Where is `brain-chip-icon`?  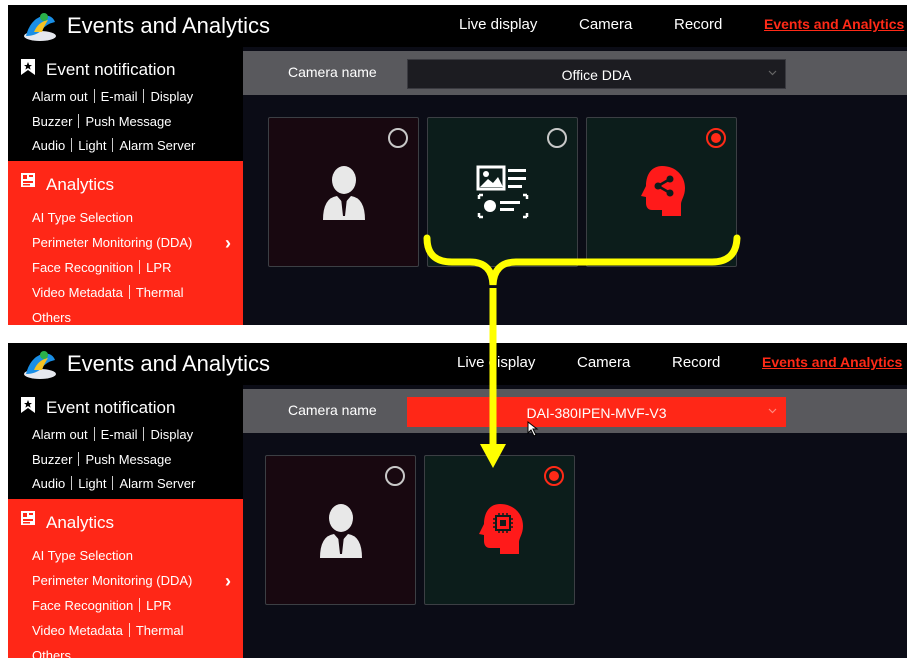
brain-chip-icon is located at coordinates (500, 529).